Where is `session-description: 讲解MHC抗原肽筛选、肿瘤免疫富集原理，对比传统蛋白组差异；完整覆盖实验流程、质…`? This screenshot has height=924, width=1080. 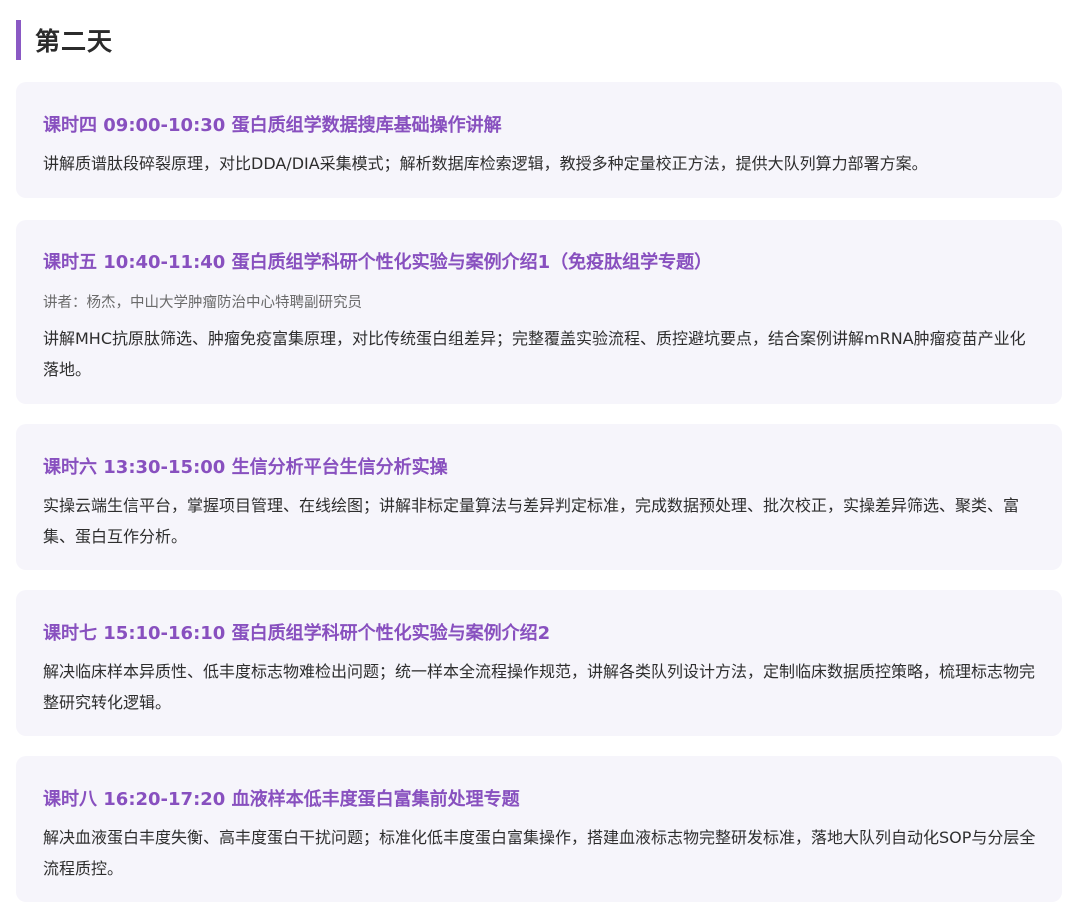
session-description: 讲解MHC抗原肽筛选、肿瘤免疫富集原理，对比传统蛋白组差异；完整覆盖实验流程、质… is located at coordinates (534, 354).